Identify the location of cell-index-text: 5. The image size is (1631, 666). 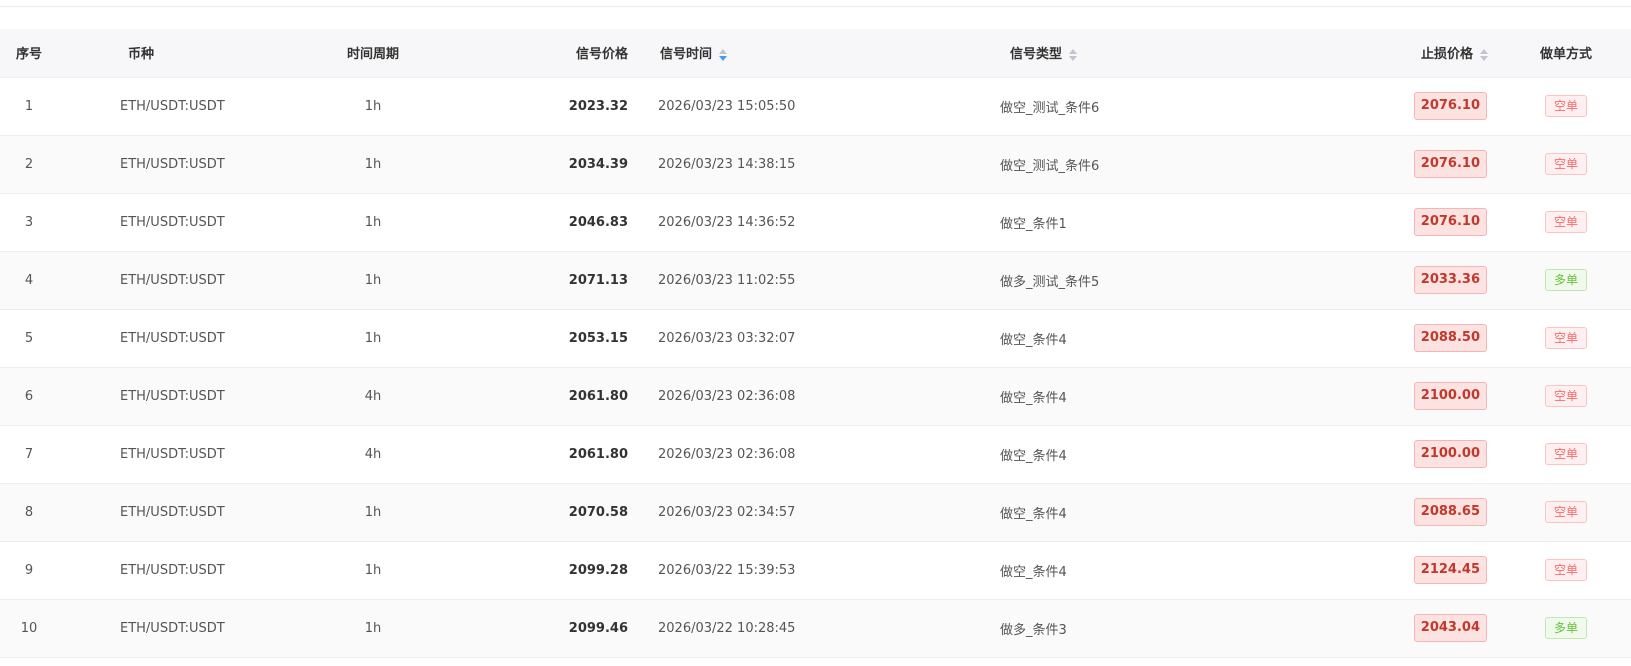
(29, 338).